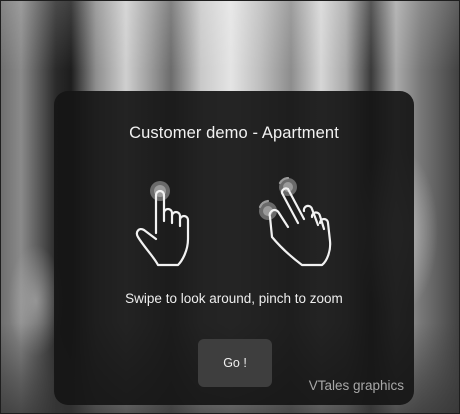 The image size is (460, 414). I want to click on go-button: Go !, so click(235, 363).